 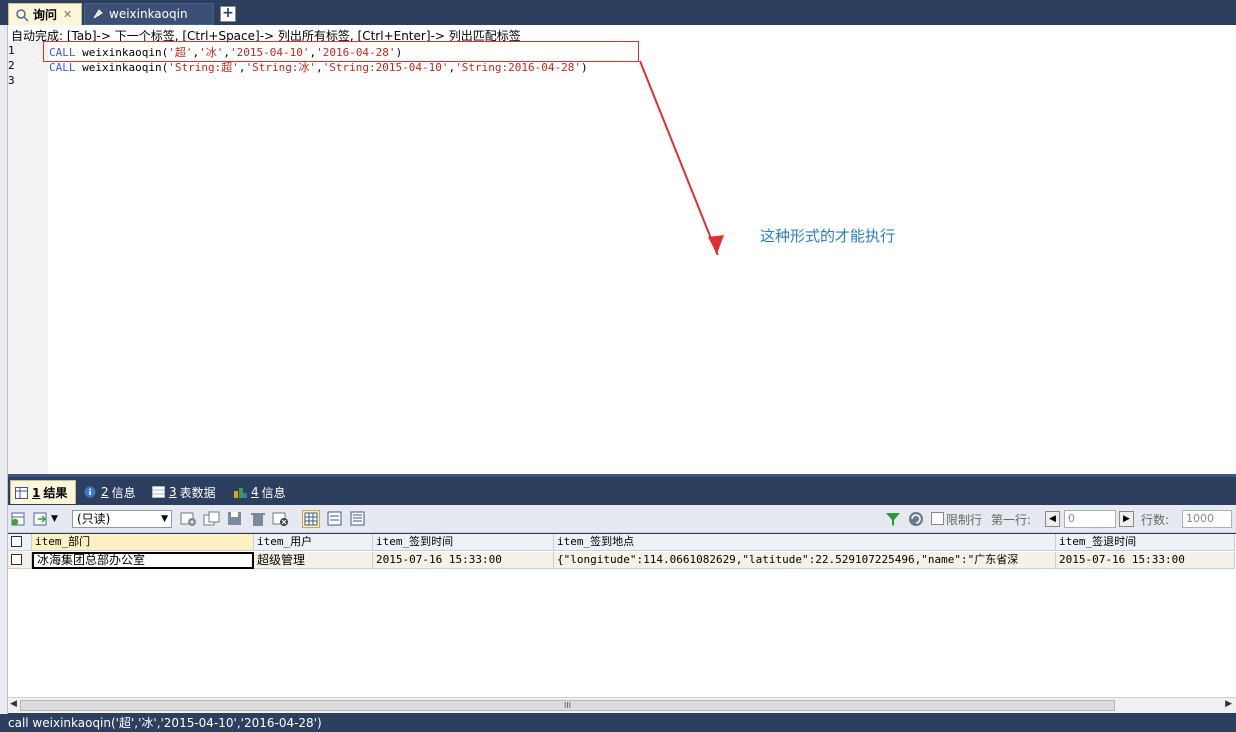 What do you see at coordinates (358, 519) in the screenshot?
I see `text-view-icon` at bounding box center [358, 519].